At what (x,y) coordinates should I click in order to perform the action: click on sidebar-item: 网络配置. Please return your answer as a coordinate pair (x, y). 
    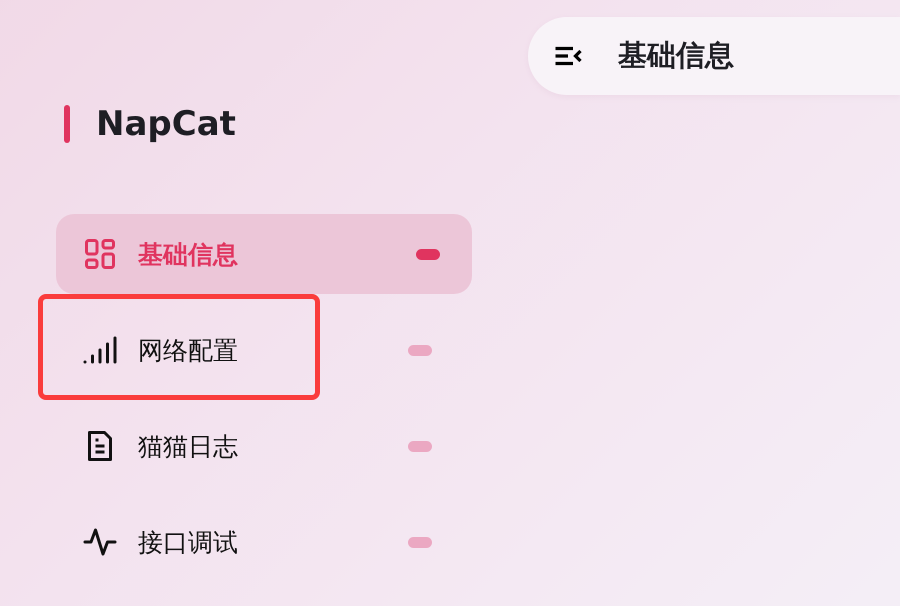
    Looking at the image, I should click on (264, 350).